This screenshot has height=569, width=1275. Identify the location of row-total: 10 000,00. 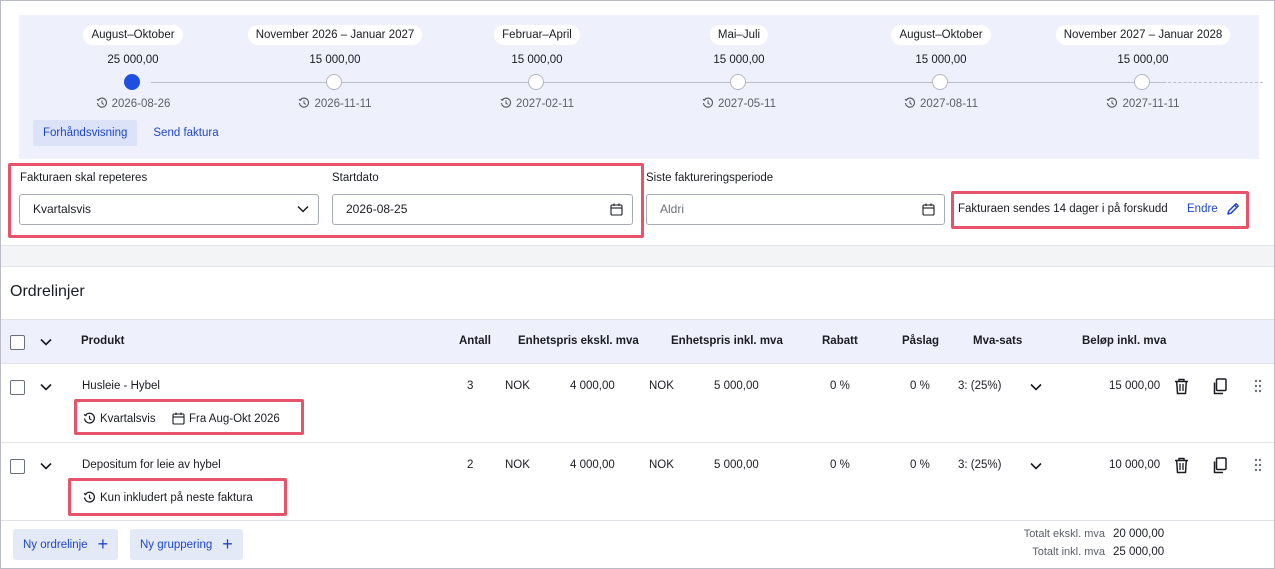
(1135, 465).